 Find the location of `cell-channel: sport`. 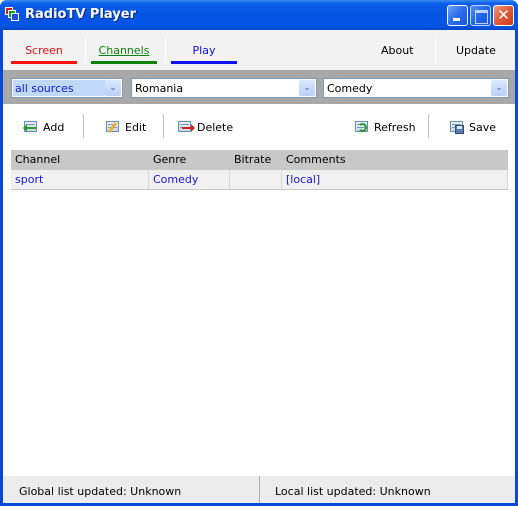

cell-channel: sport is located at coordinates (80, 179).